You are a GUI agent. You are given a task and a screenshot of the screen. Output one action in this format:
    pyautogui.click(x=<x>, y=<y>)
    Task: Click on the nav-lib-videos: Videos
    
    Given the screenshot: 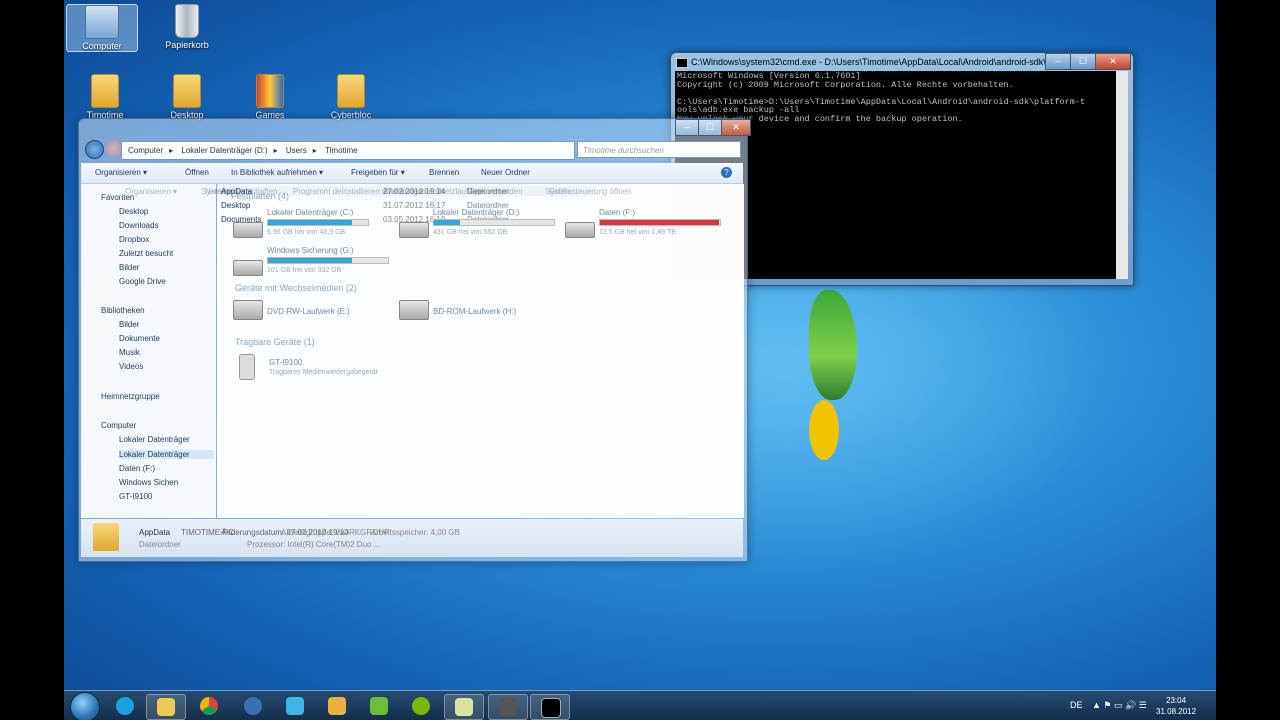 What is the action you would take?
    pyautogui.click(x=131, y=366)
    